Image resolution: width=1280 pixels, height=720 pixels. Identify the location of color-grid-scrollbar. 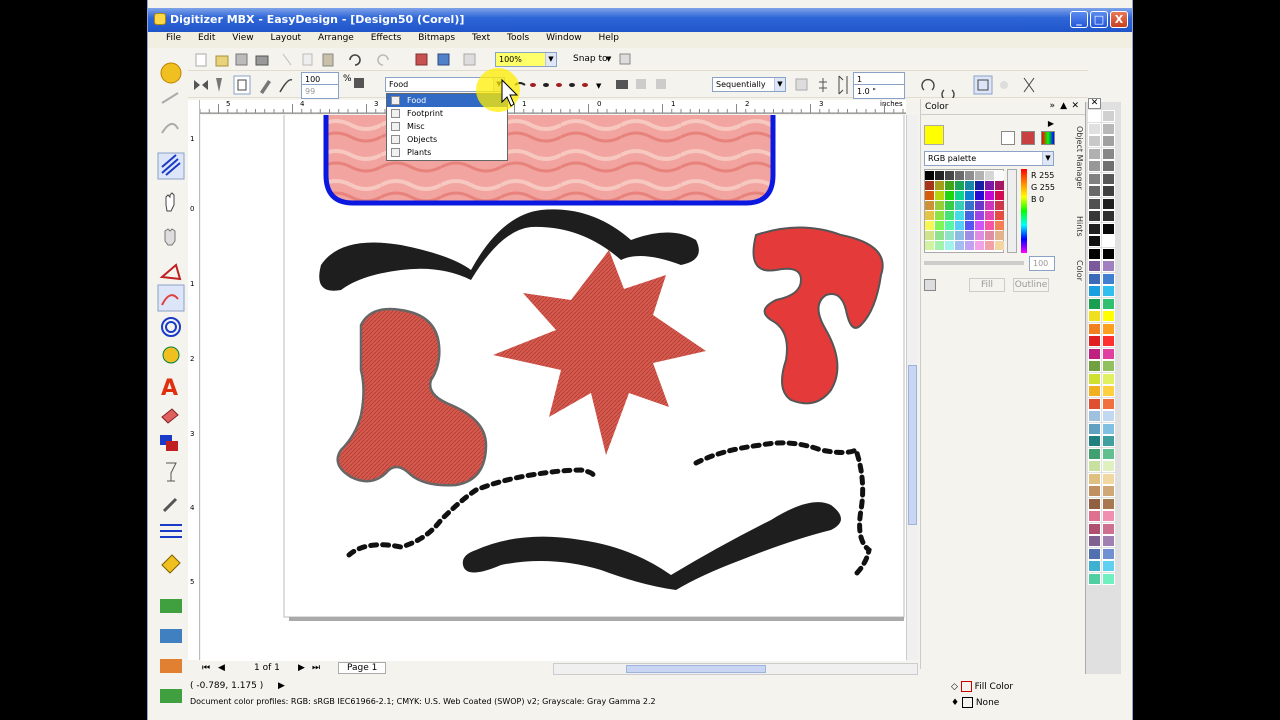
(1012, 211).